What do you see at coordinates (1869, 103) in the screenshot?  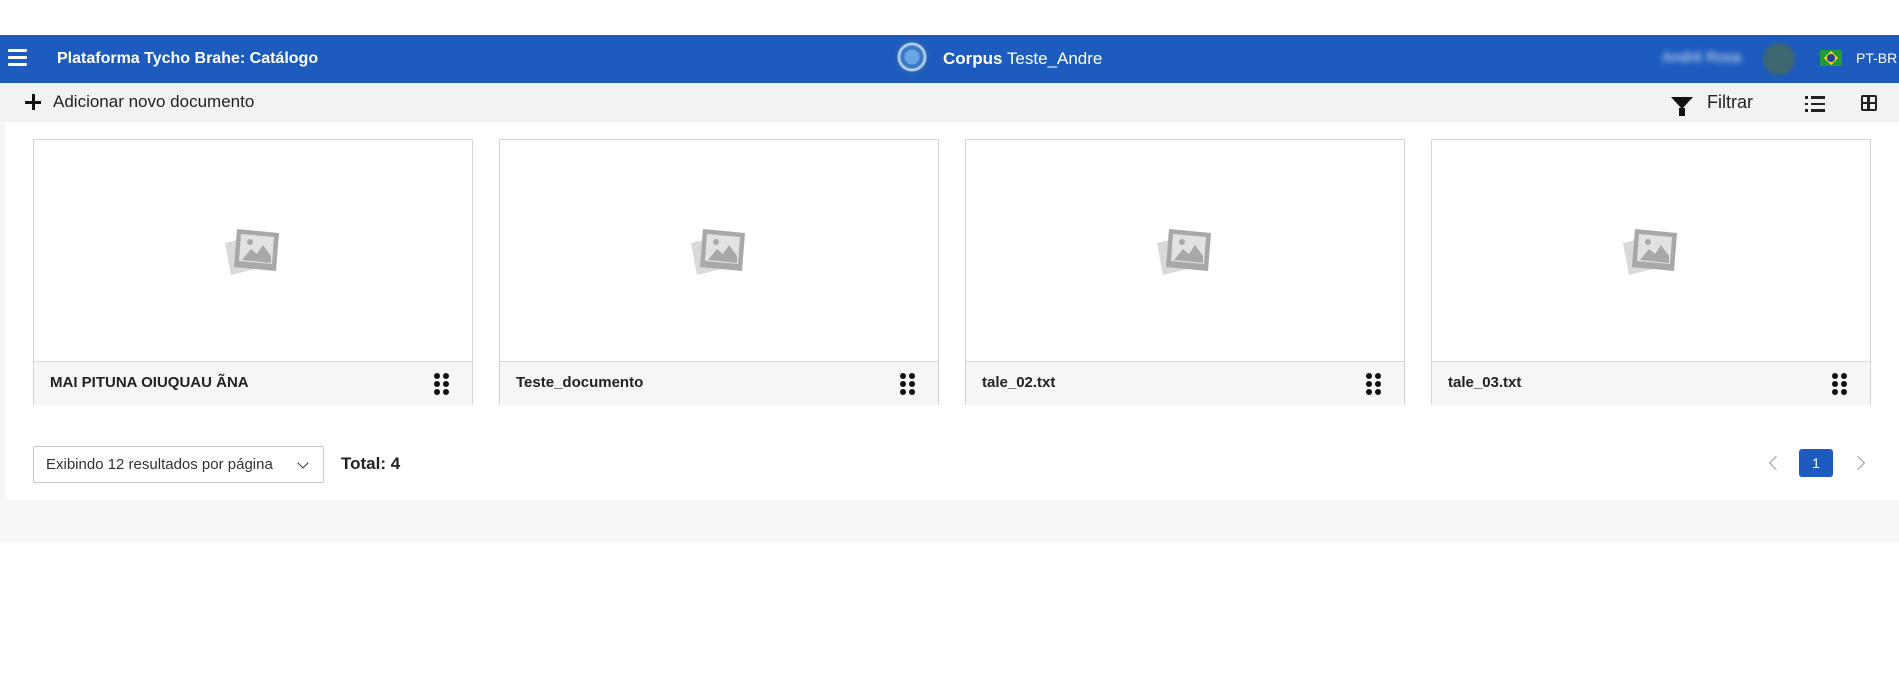 I see `grid-view-icon` at bounding box center [1869, 103].